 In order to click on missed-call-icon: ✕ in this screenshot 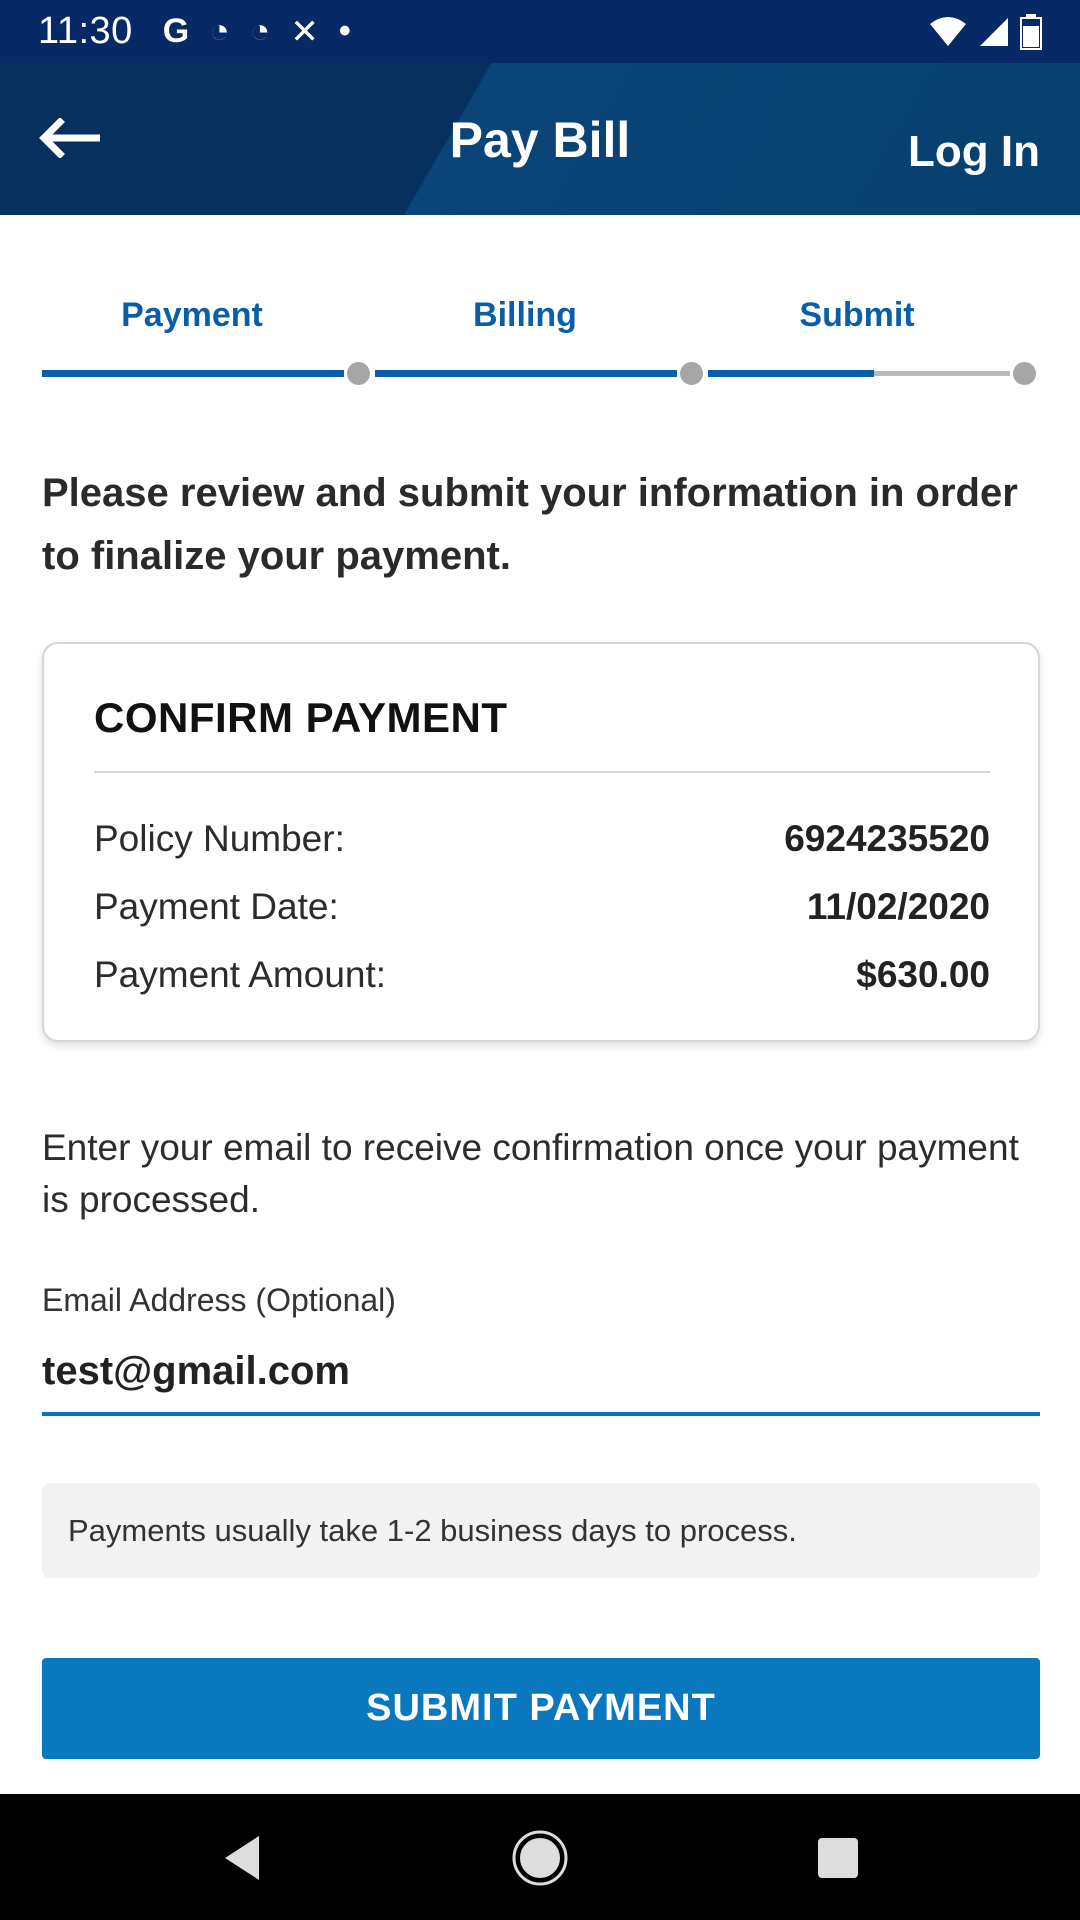, I will do `click(304, 31)`.